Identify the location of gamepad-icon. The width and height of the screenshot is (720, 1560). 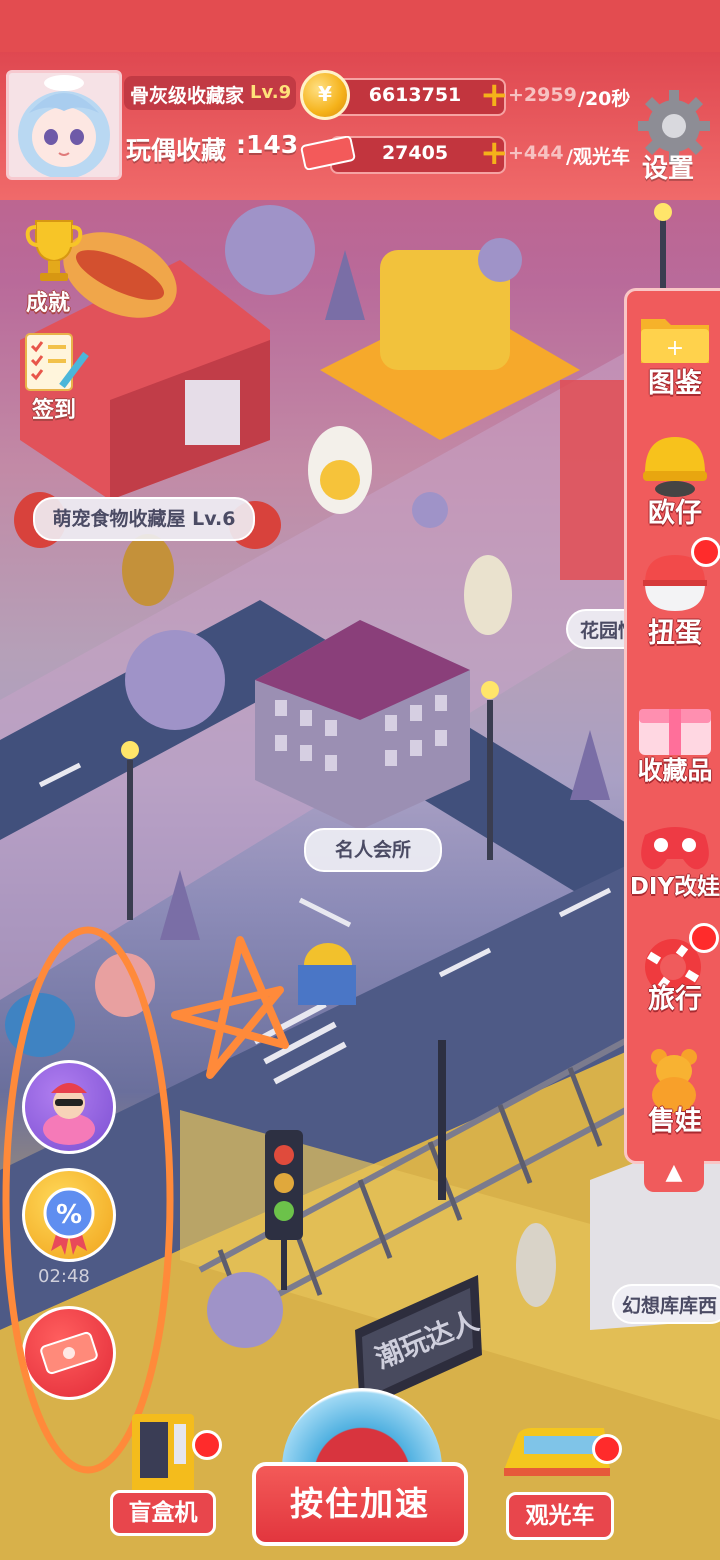
(675, 848).